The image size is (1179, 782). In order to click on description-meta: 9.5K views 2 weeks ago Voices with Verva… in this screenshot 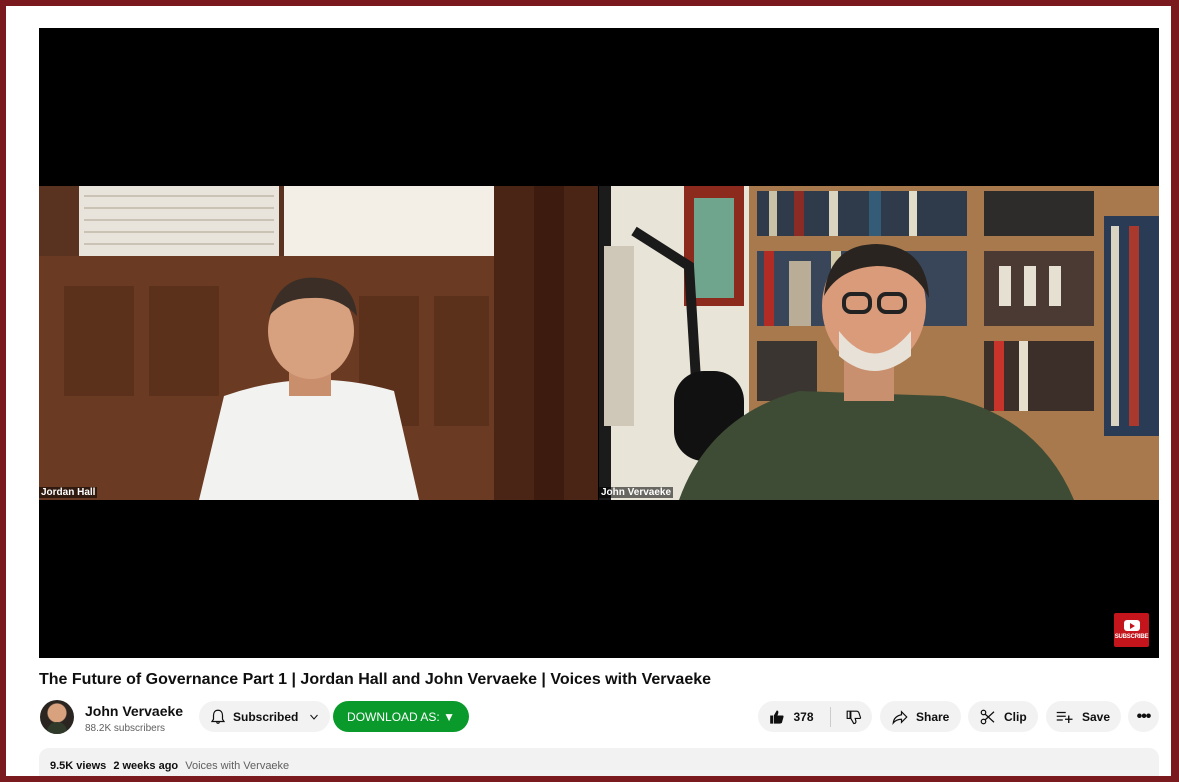, I will do `click(171, 766)`.